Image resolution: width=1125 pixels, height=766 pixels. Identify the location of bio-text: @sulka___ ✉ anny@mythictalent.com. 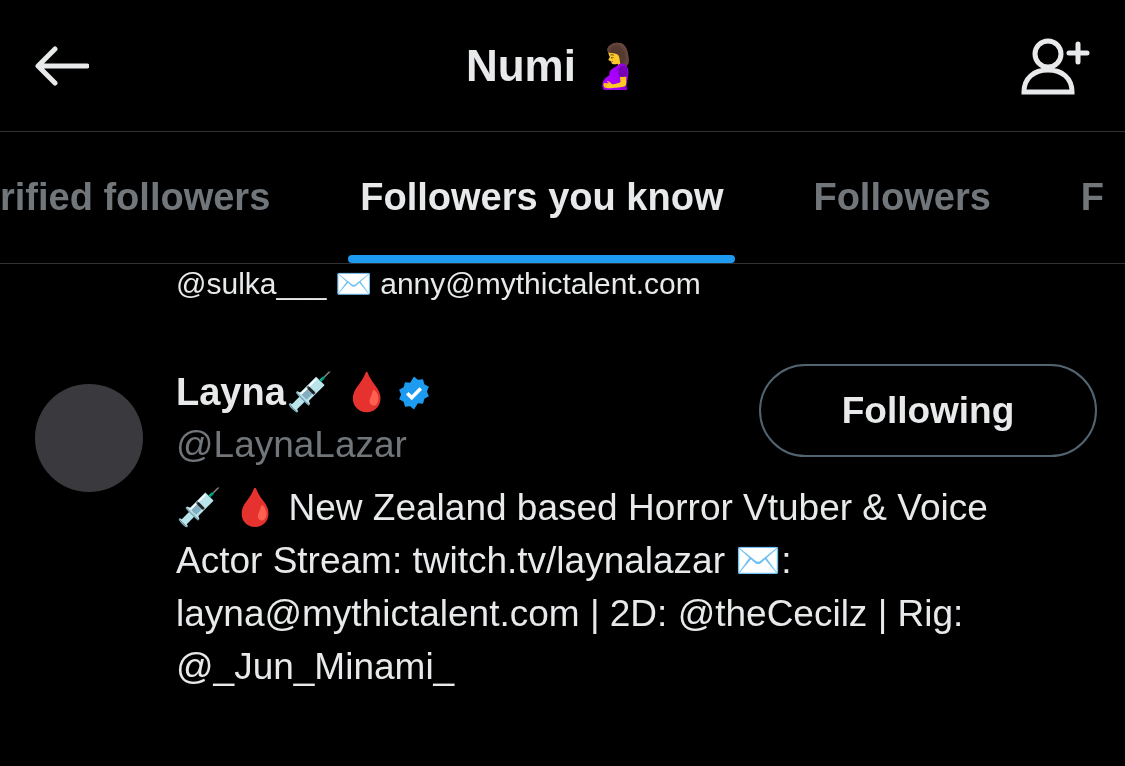
(438, 284).